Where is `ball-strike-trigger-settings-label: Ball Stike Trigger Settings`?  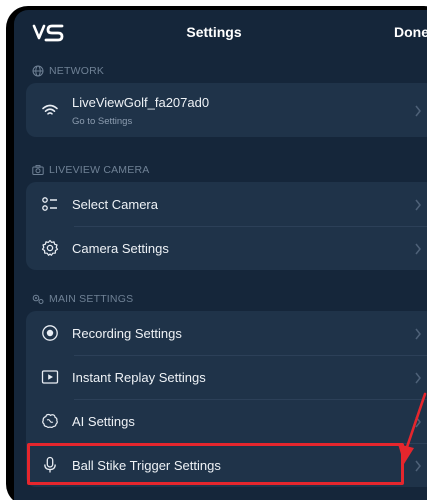
ball-strike-trigger-settings-label: Ball Stike Trigger Settings is located at coordinates (146, 465).